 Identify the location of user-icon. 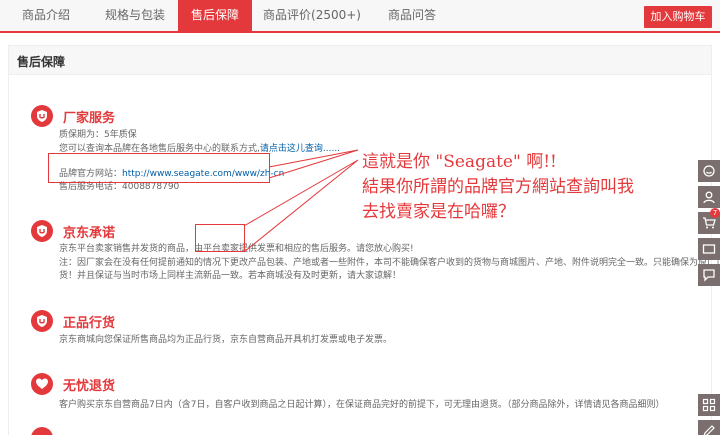
(709, 197).